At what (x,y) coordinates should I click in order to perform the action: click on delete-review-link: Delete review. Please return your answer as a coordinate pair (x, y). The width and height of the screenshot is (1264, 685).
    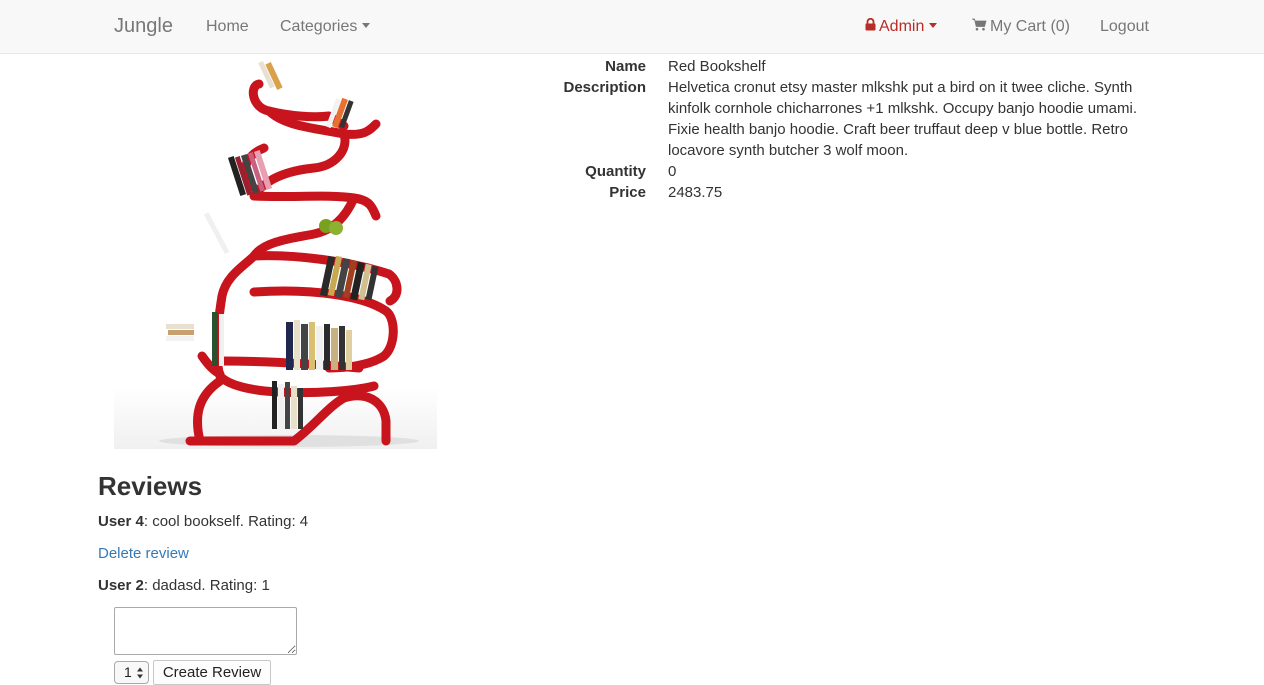
    Looking at the image, I should click on (143, 553).